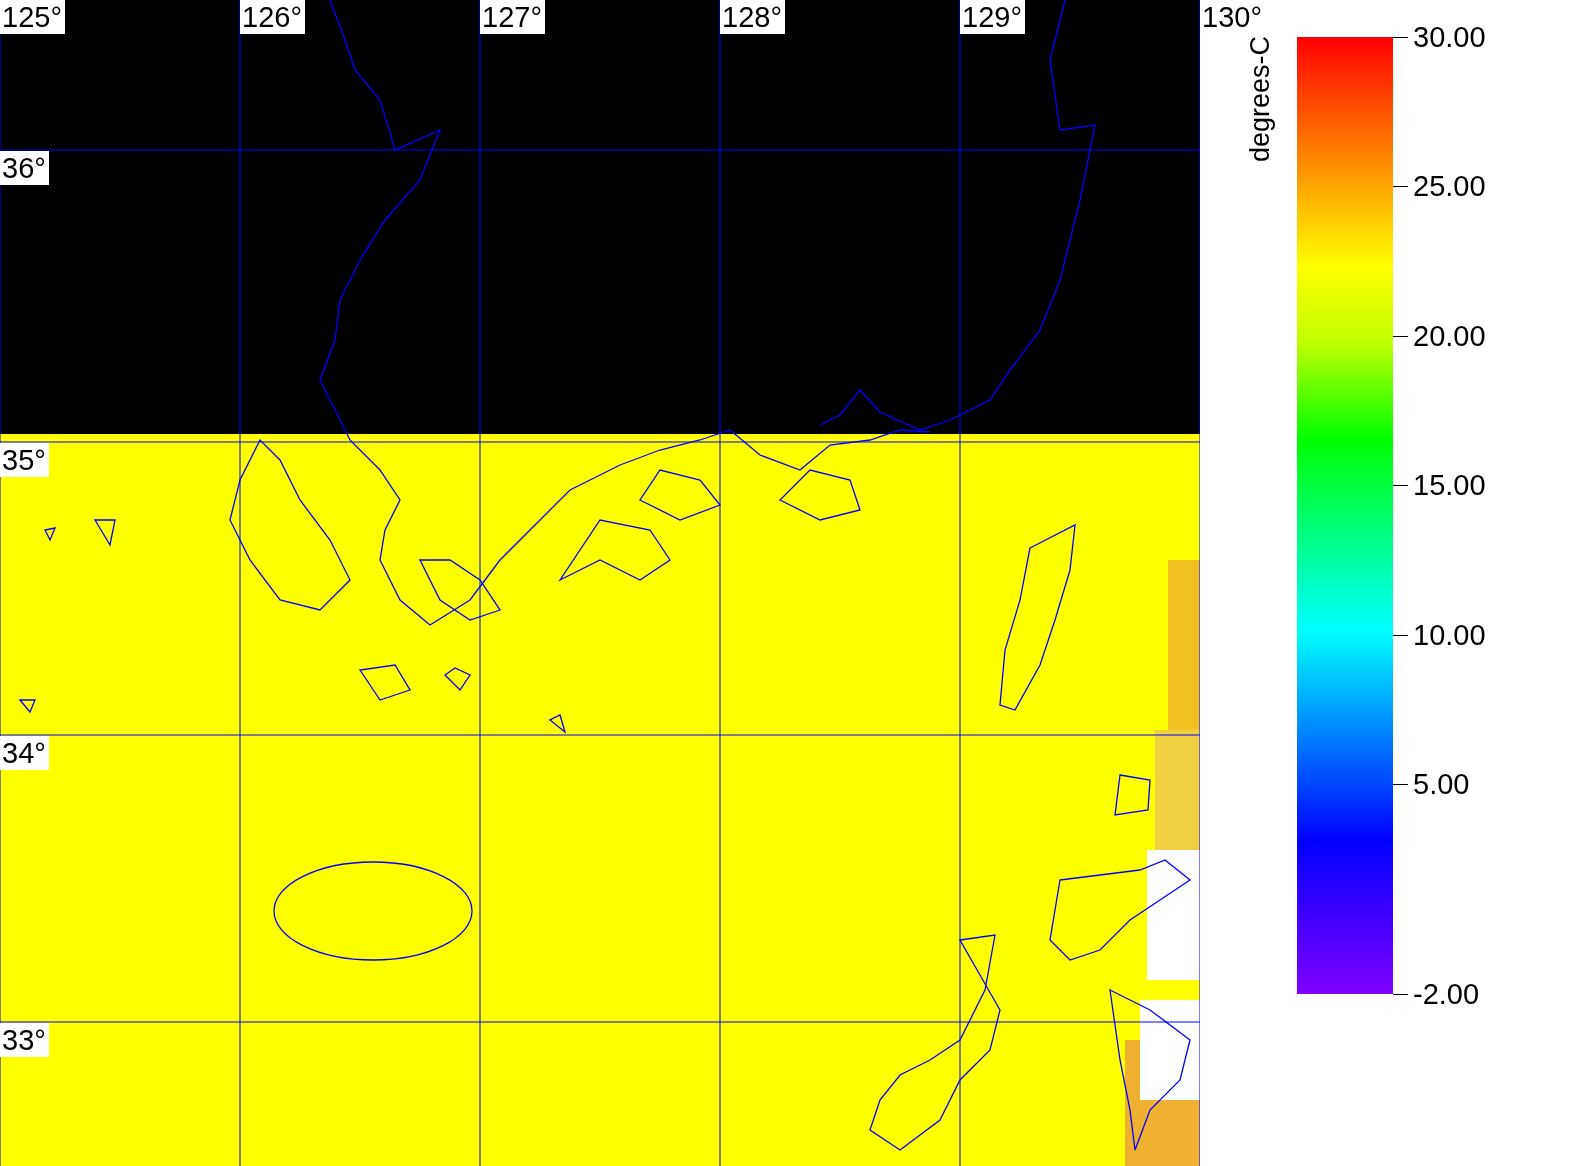 Image resolution: width=1591 pixels, height=1166 pixels. What do you see at coordinates (512, 17) in the screenshot?
I see `longitude-label: 127°` at bounding box center [512, 17].